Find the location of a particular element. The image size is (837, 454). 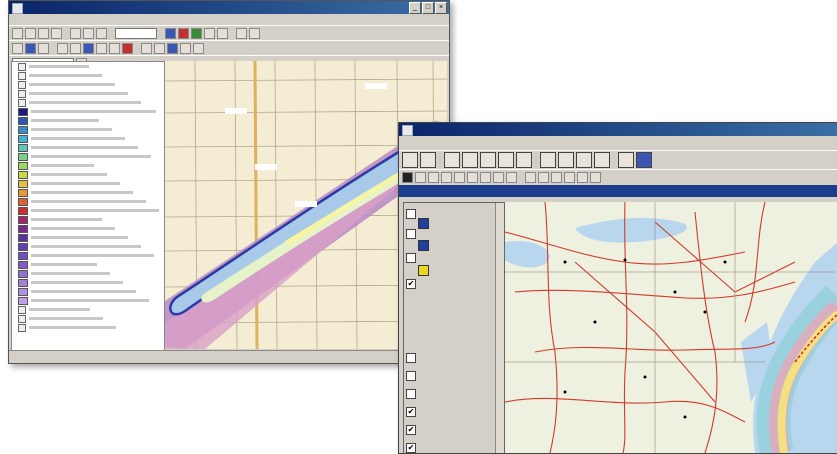

cut-icon is located at coordinates (75, 33).